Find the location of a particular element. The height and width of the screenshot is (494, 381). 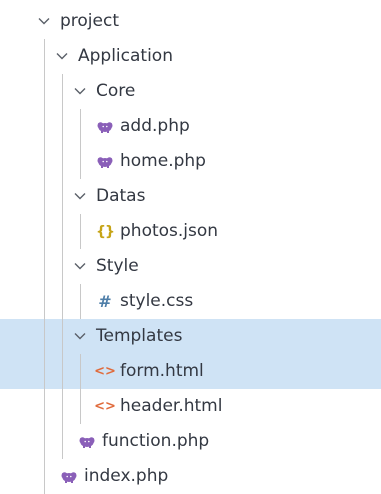

tree-item-label: index.php is located at coordinates (126, 476).